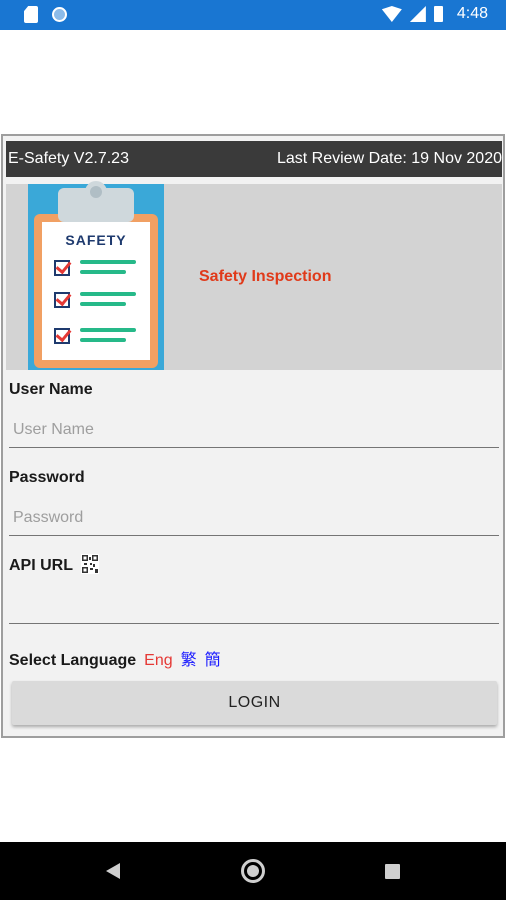 The image size is (506, 900). What do you see at coordinates (73, 660) in the screenshot?
I see `language-label: Select Language` at bounding box center [73, 660].